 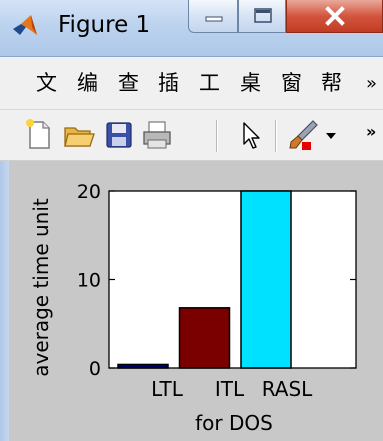 What do you see at coordinates (250, 83) in the screenshot?
I see `menu-desktop: 桌` at bounding box center [250, 83].